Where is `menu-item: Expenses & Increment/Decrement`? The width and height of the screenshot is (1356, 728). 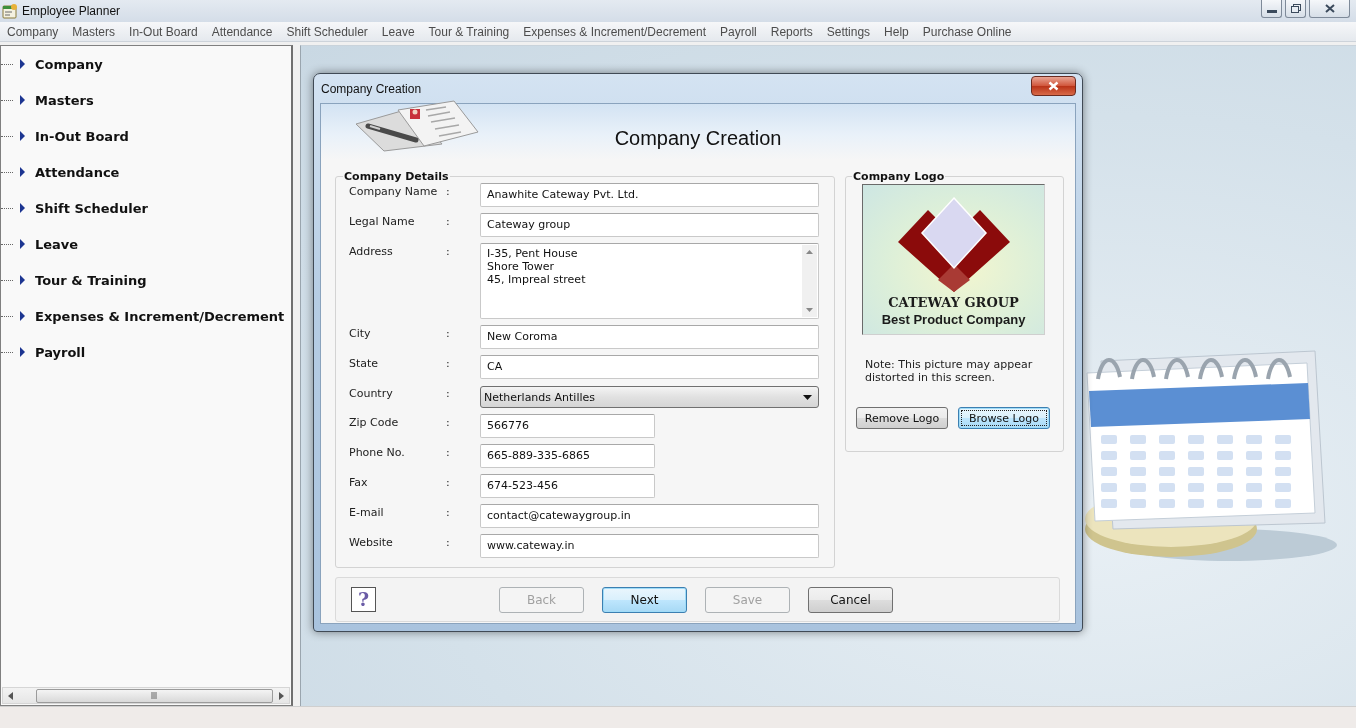 menu-item: Expenses & Increment/Decrement is located at coordinates (615, 31).